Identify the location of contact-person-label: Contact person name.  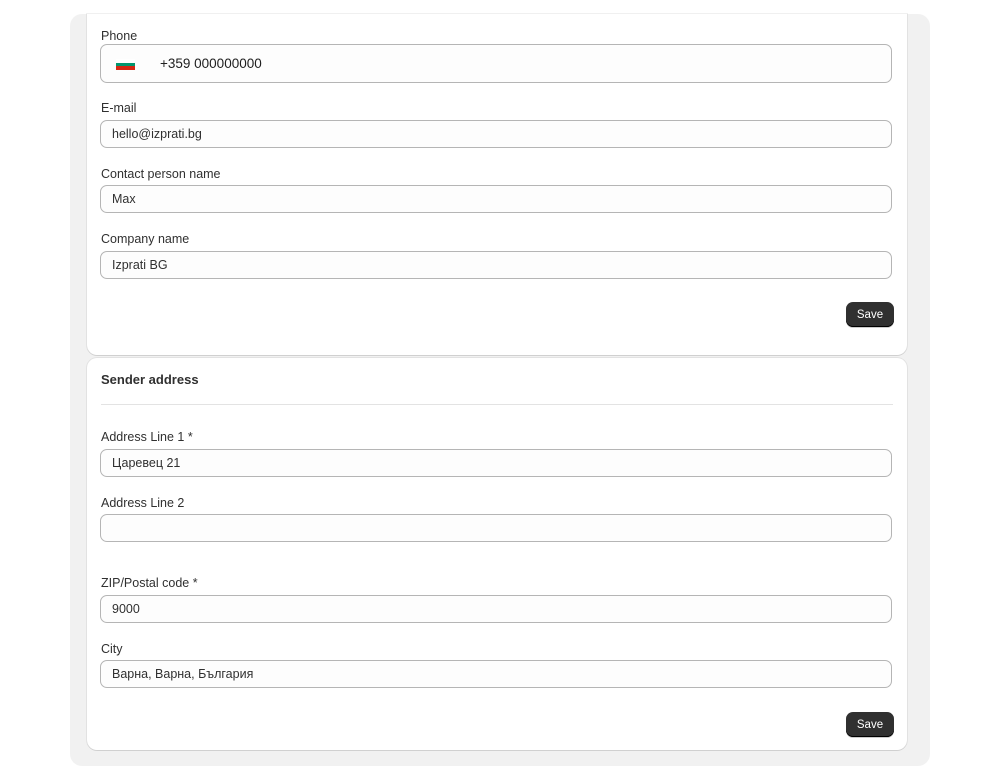
(161, 174).